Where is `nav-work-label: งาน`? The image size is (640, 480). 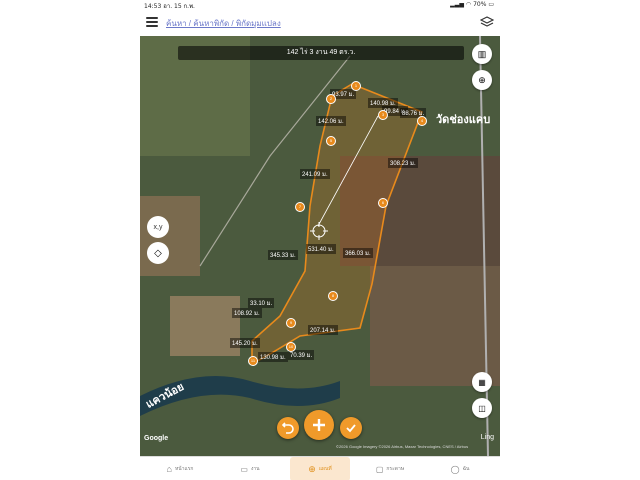 nav-work-label: งาน is located at coordinates (255, 469).